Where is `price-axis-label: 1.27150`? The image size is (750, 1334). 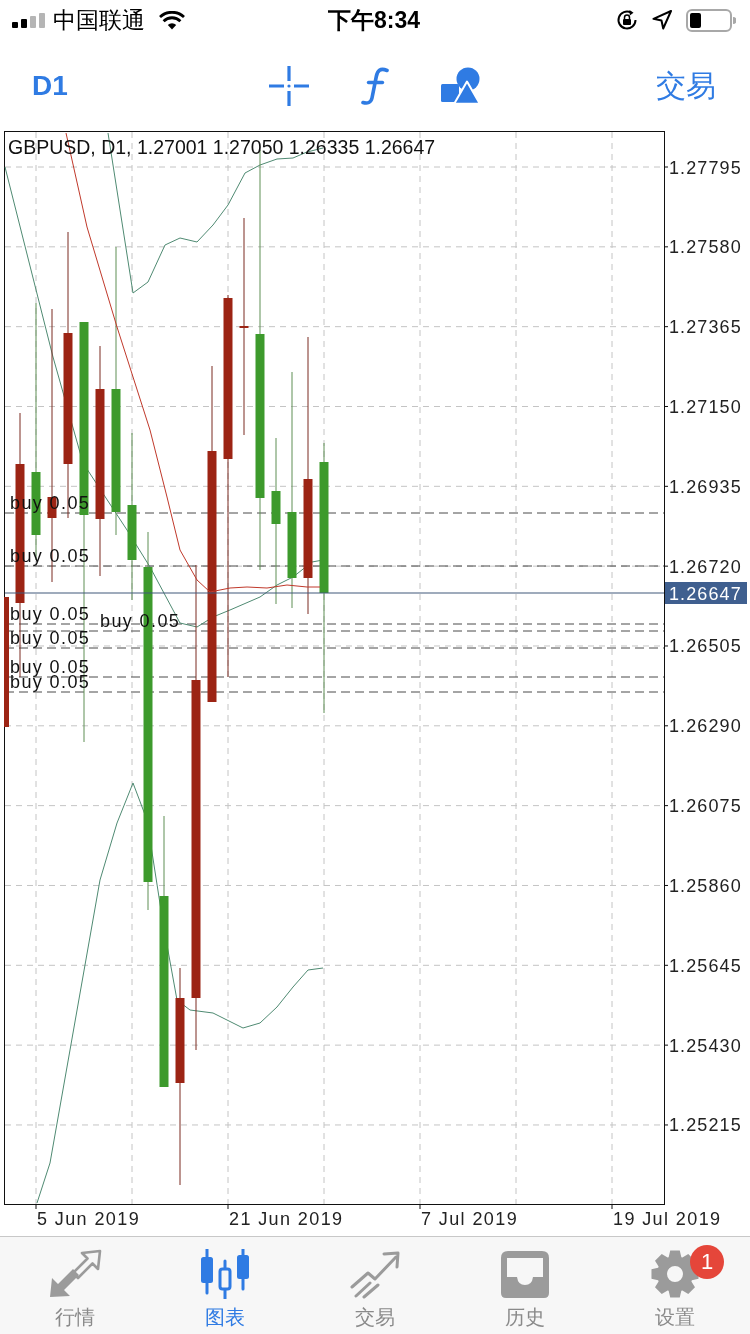
price-axis-label: 1.27150 is located at coordinates (705, 407).